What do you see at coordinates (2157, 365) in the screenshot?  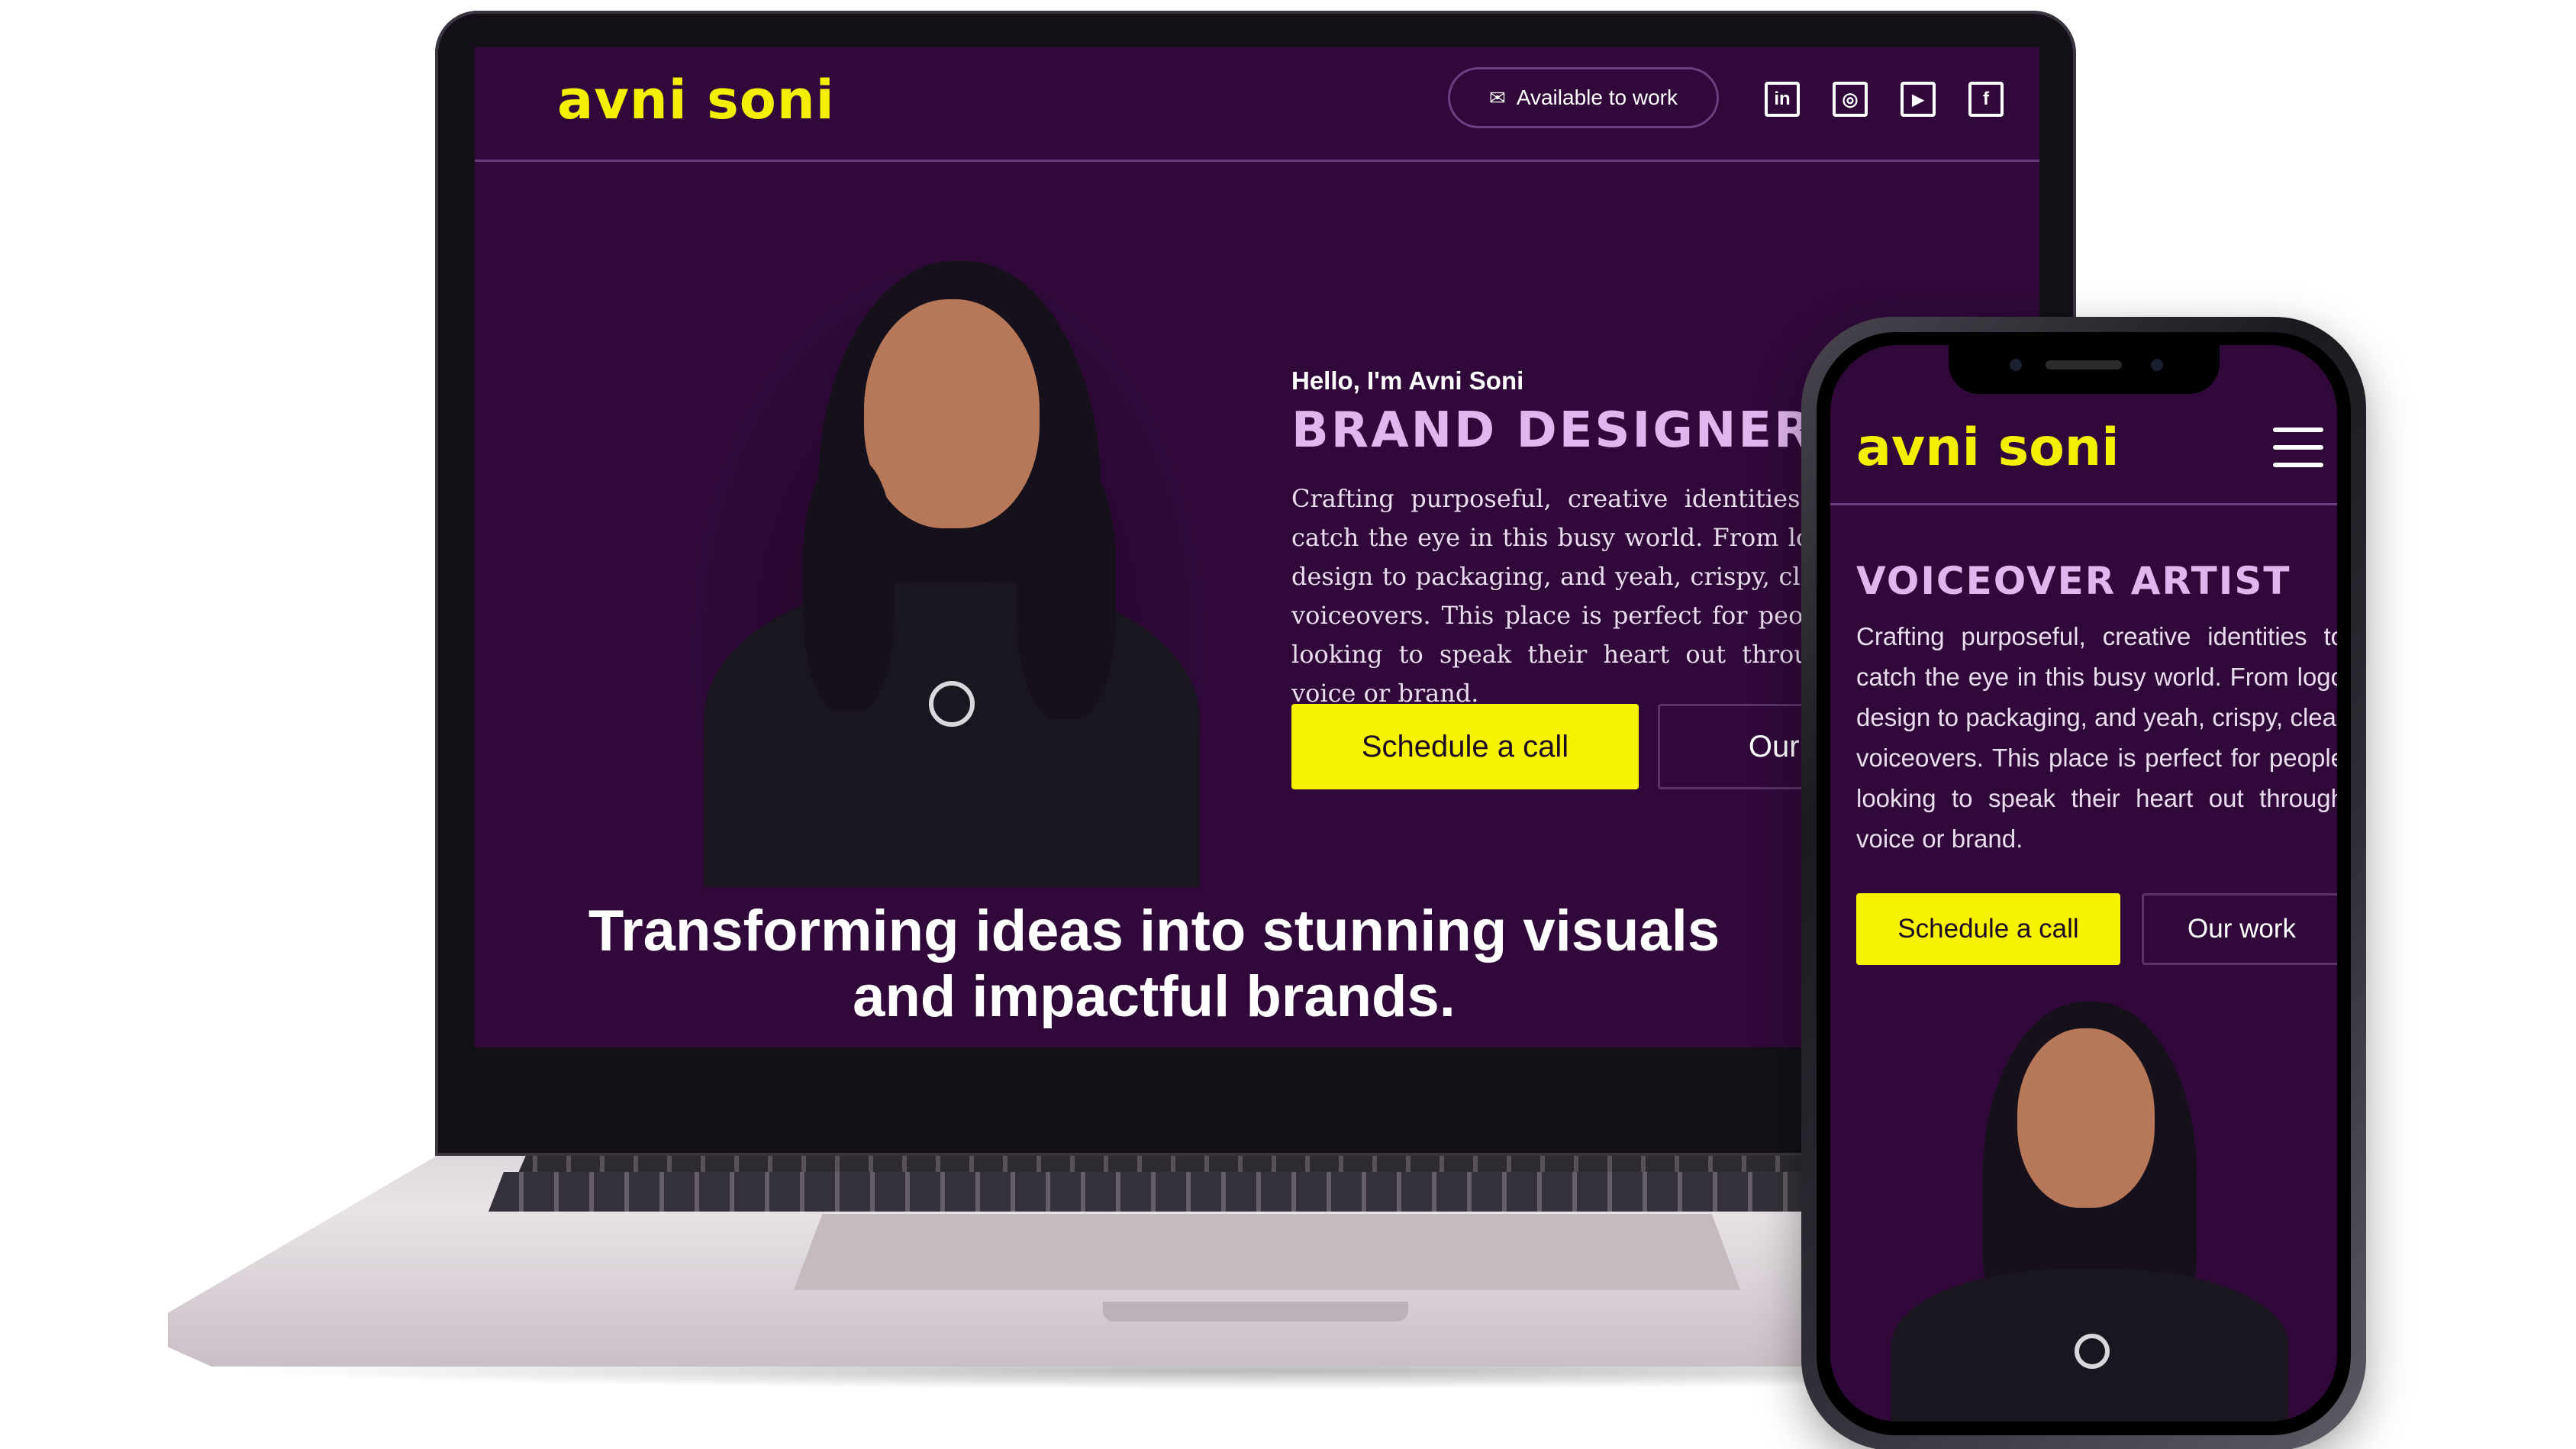 I see `phone-sensor` at bounding box center [2157, 365].